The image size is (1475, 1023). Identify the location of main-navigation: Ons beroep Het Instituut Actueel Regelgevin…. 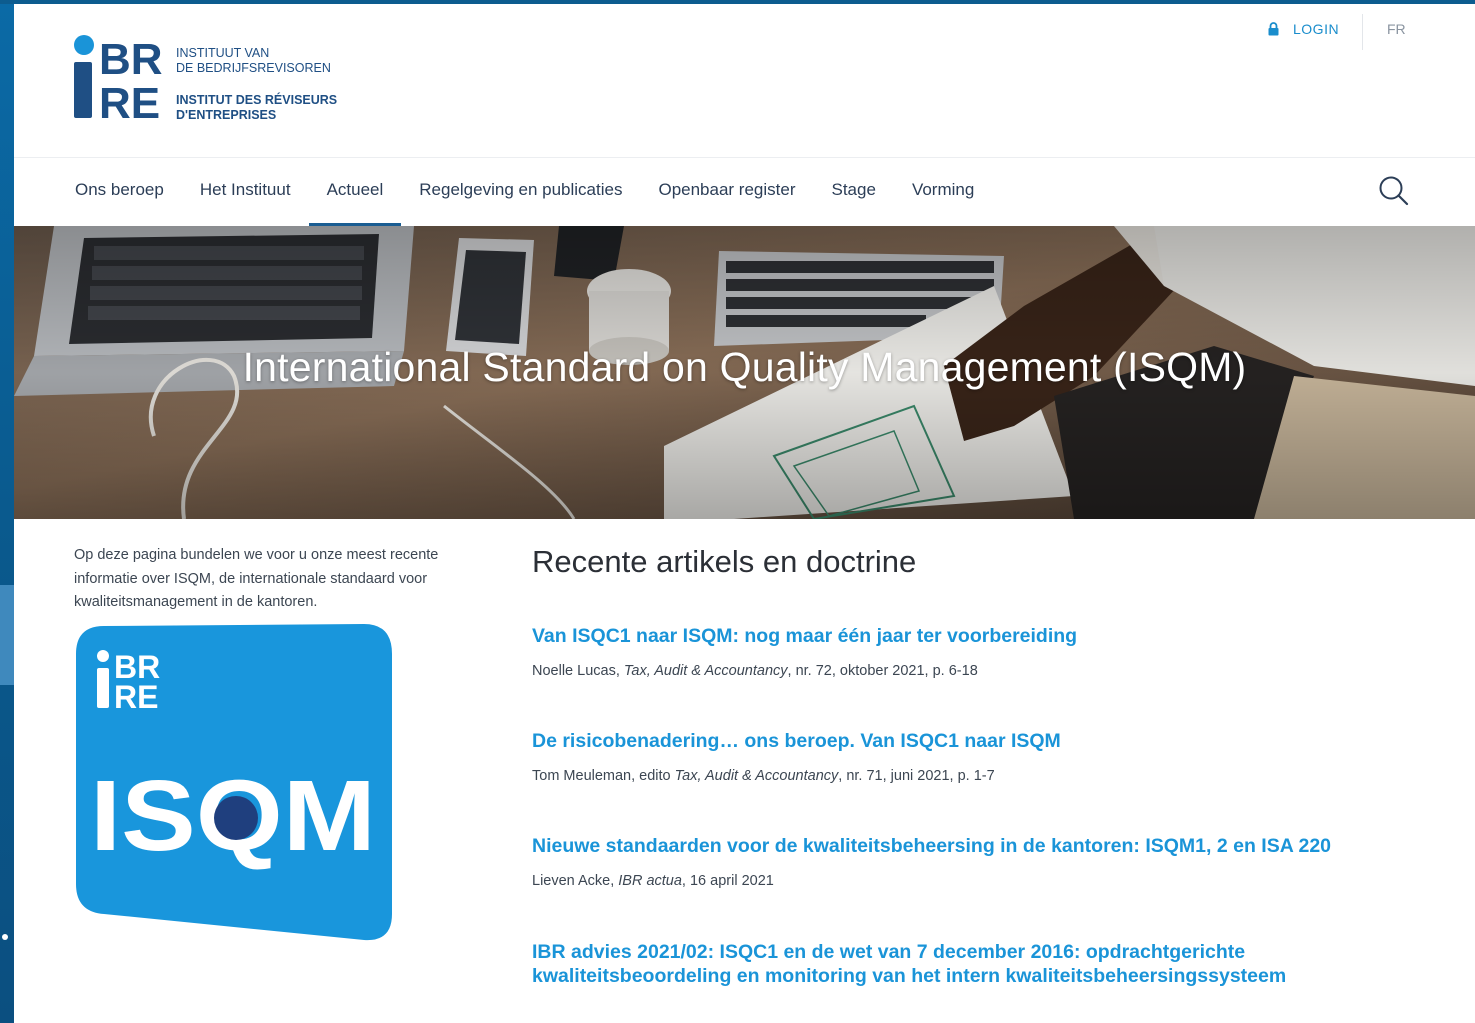
(744, 191).